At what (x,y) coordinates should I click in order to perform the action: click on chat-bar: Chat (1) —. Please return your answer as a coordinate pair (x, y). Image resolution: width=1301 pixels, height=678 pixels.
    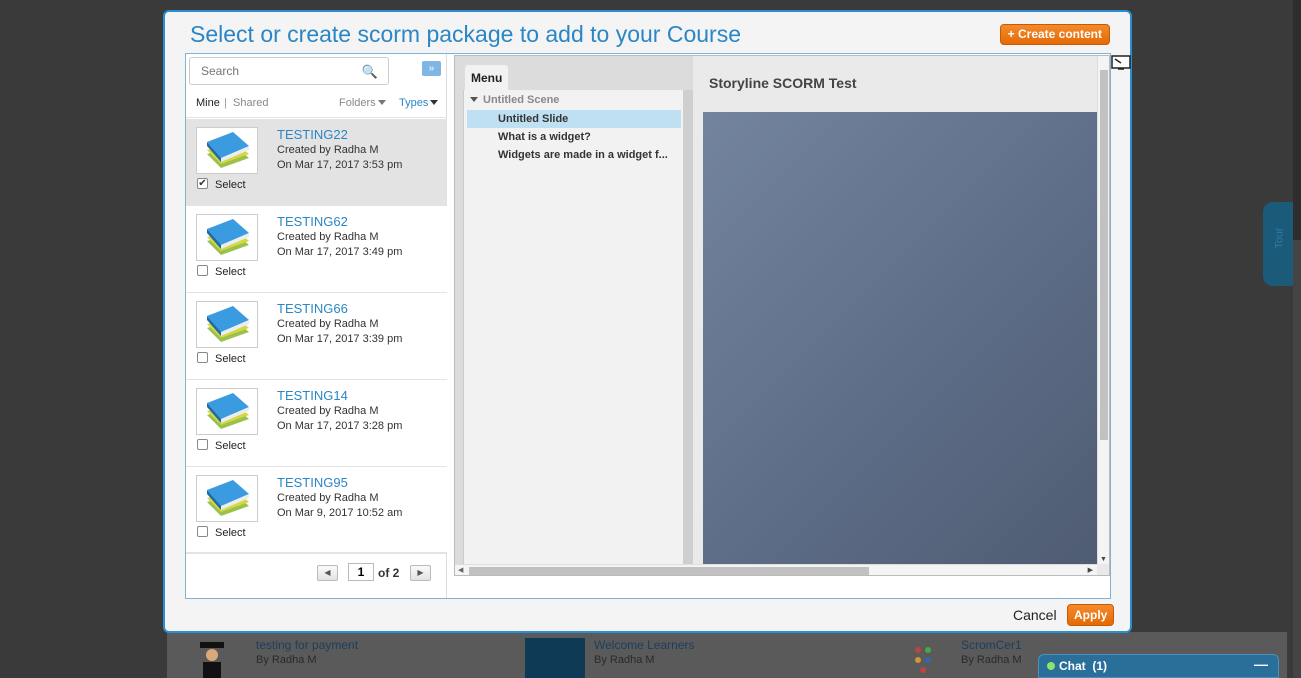
    Looking at the image, I should click on (1158, 666).